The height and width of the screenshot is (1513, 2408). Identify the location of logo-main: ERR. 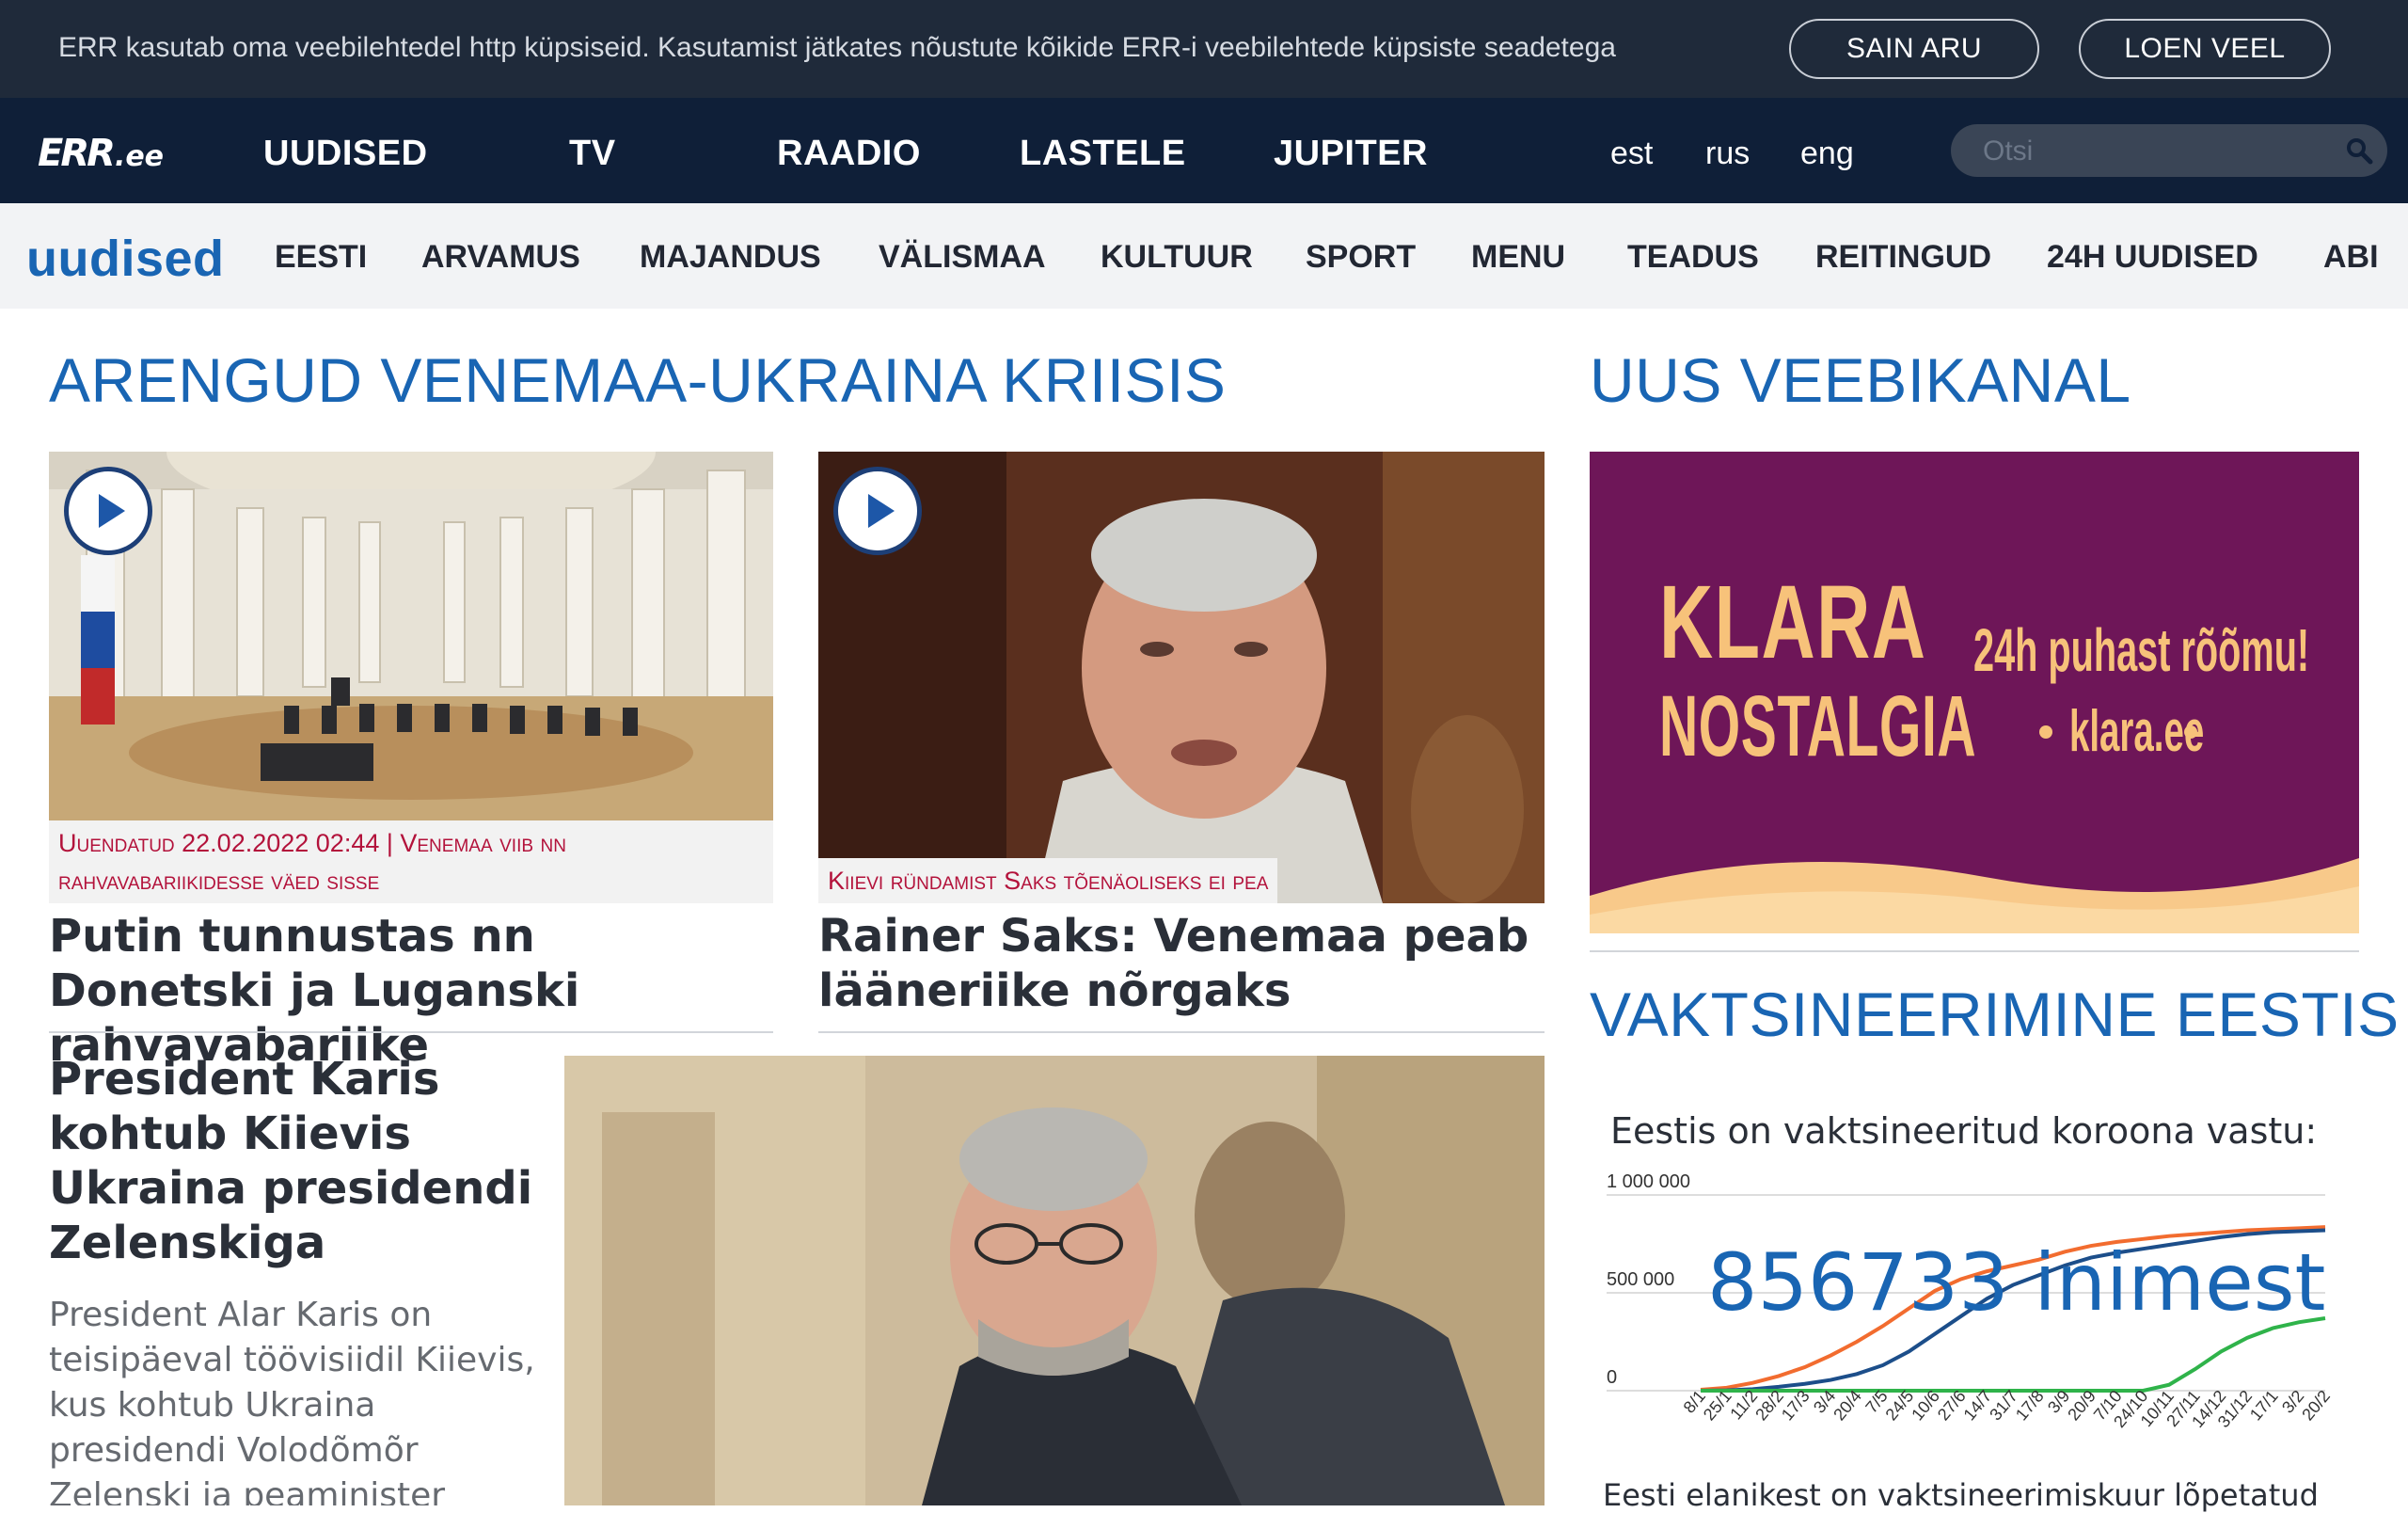
(77, 153).